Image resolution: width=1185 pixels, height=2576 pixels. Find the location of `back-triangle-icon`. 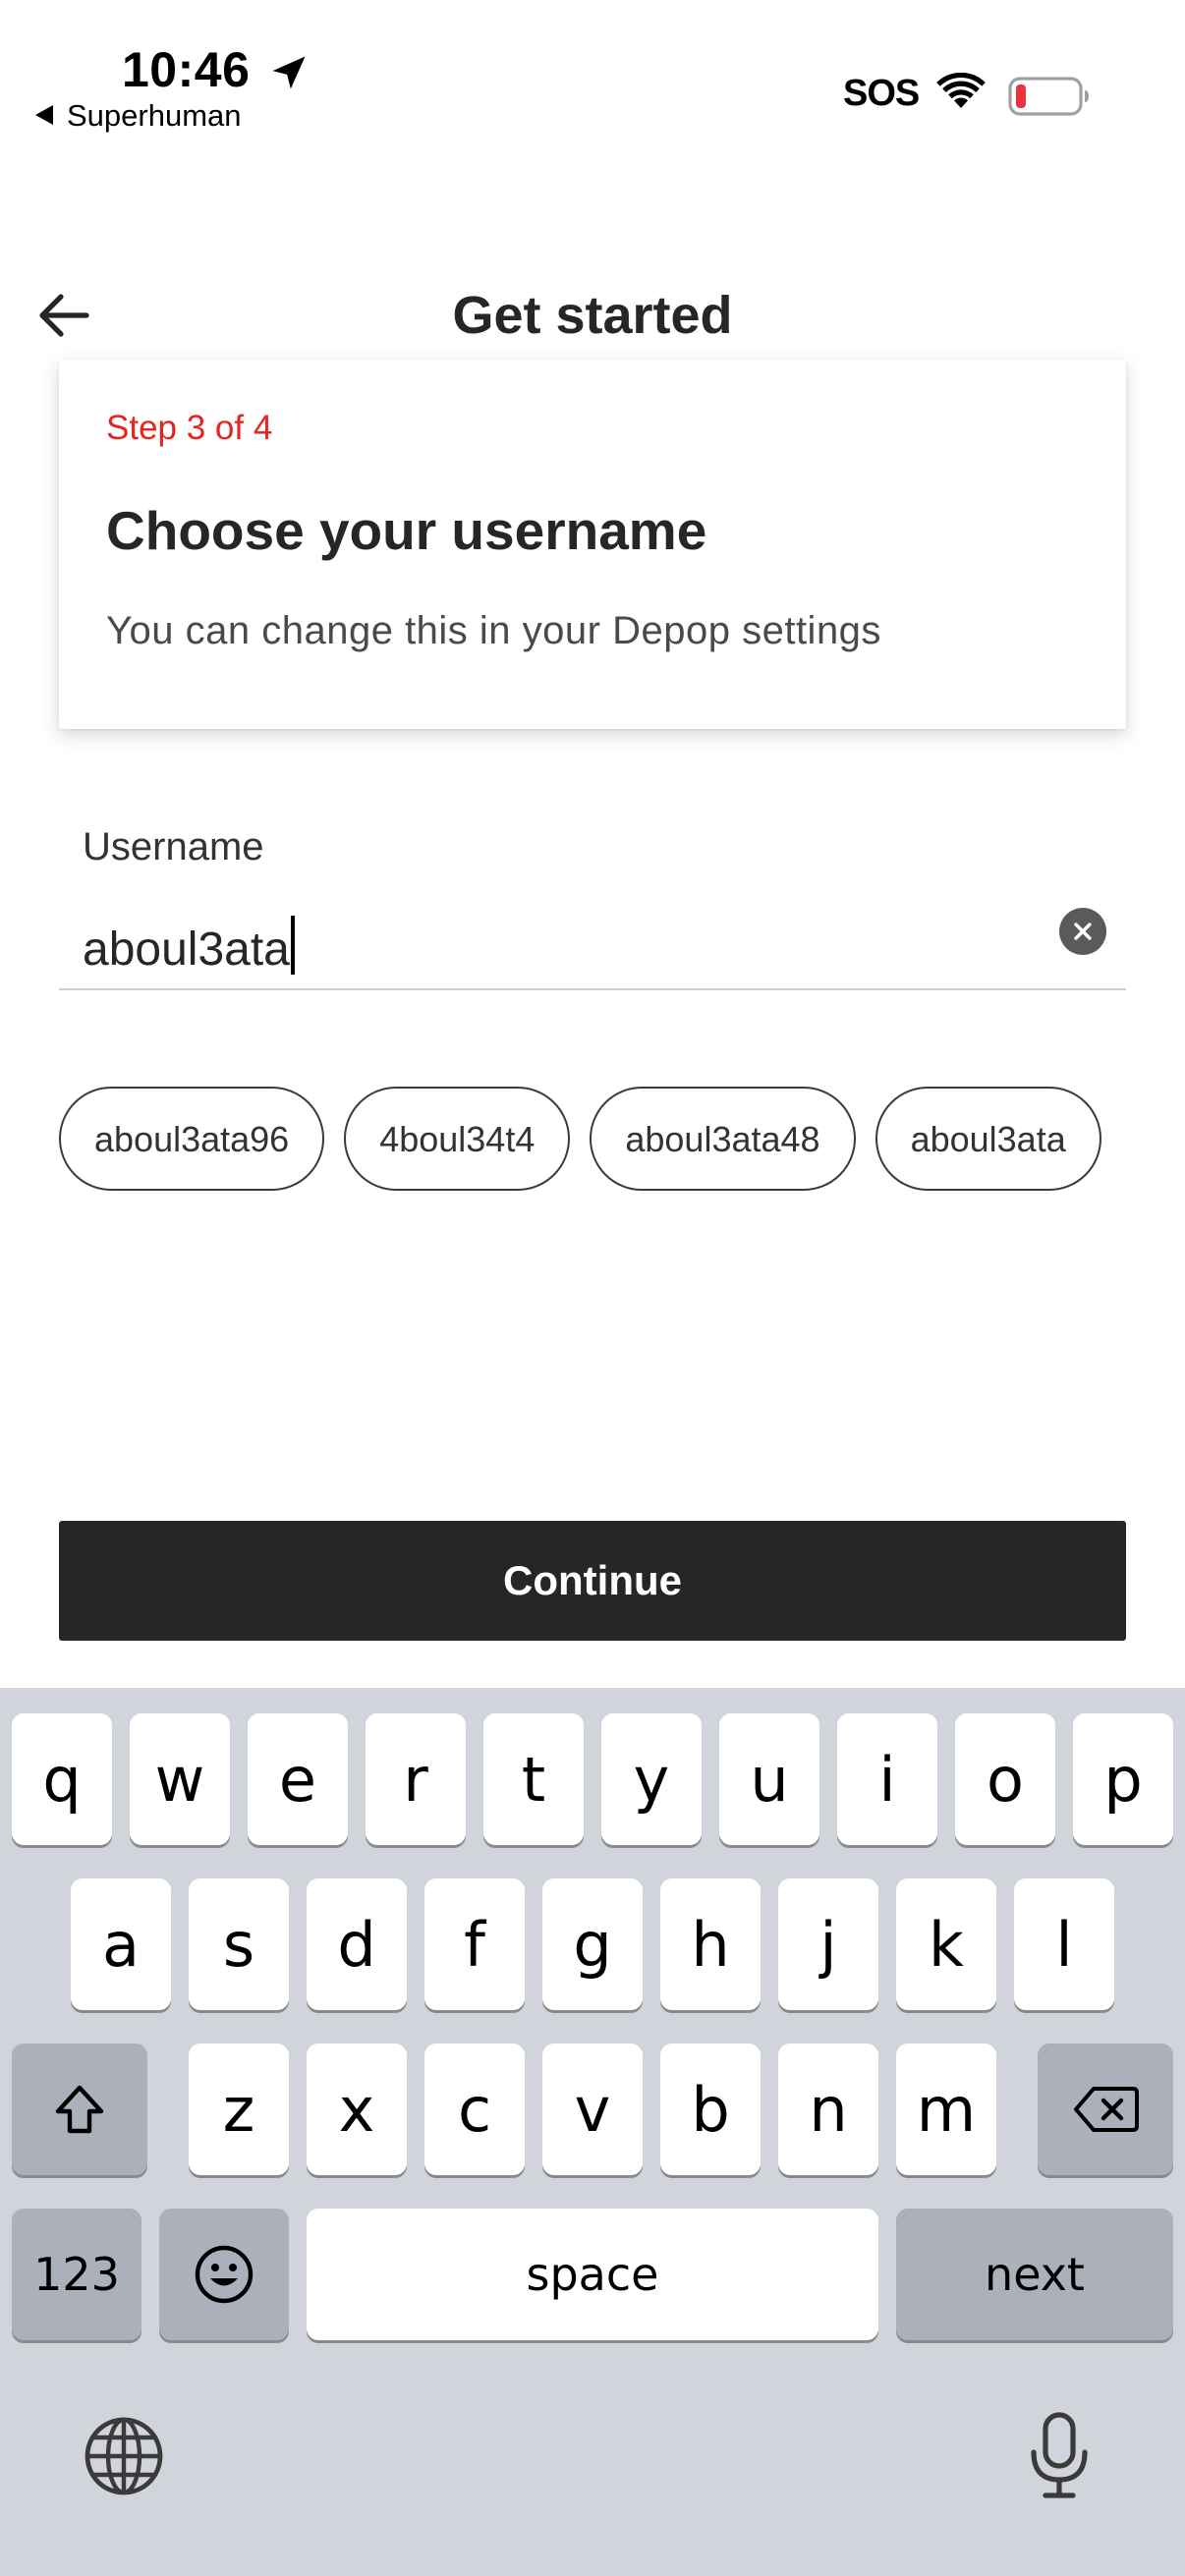

back-triangle-icon is located at coordinates (44, 115).